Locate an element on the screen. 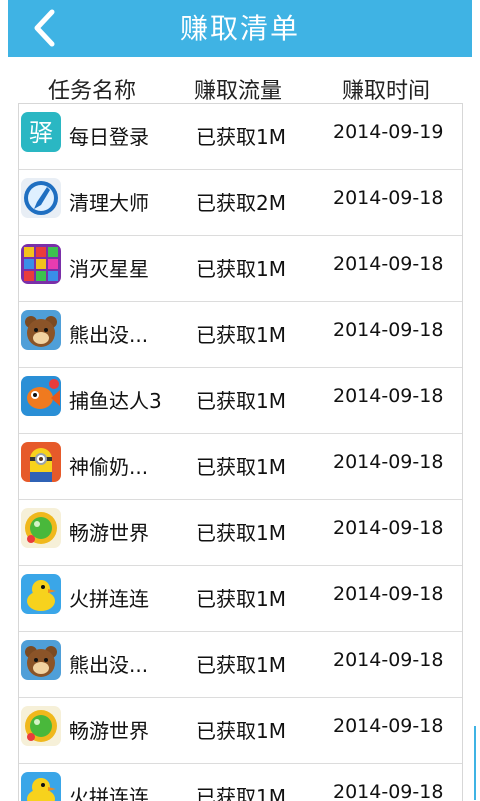 The height and width of the screenshot is (801, 480). task-name: 每日登录 is located at coordinates (109, 137).